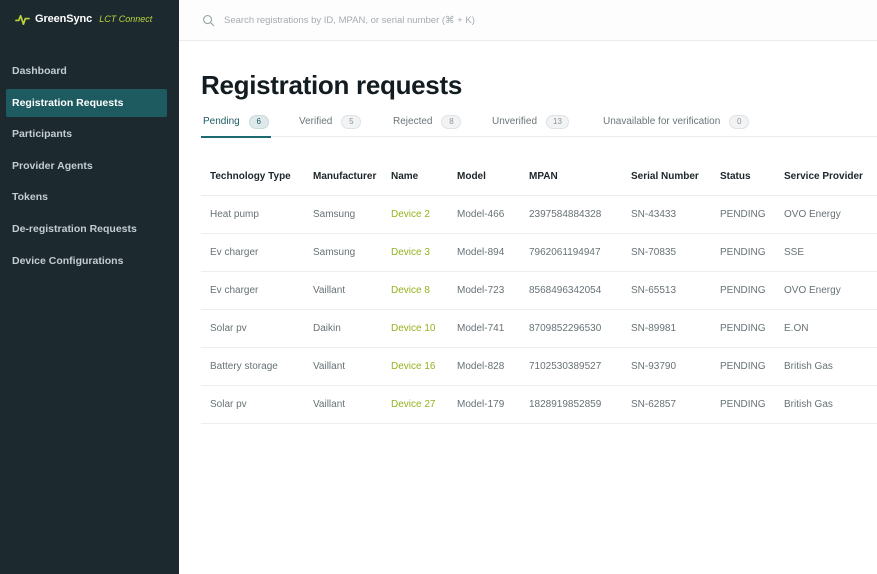 The image size is (877, 574). What do you see at coordinates (666, 328) in the screenshot?
I see `cell-serial-number: SN-89981` at bounding box center [666, 328].